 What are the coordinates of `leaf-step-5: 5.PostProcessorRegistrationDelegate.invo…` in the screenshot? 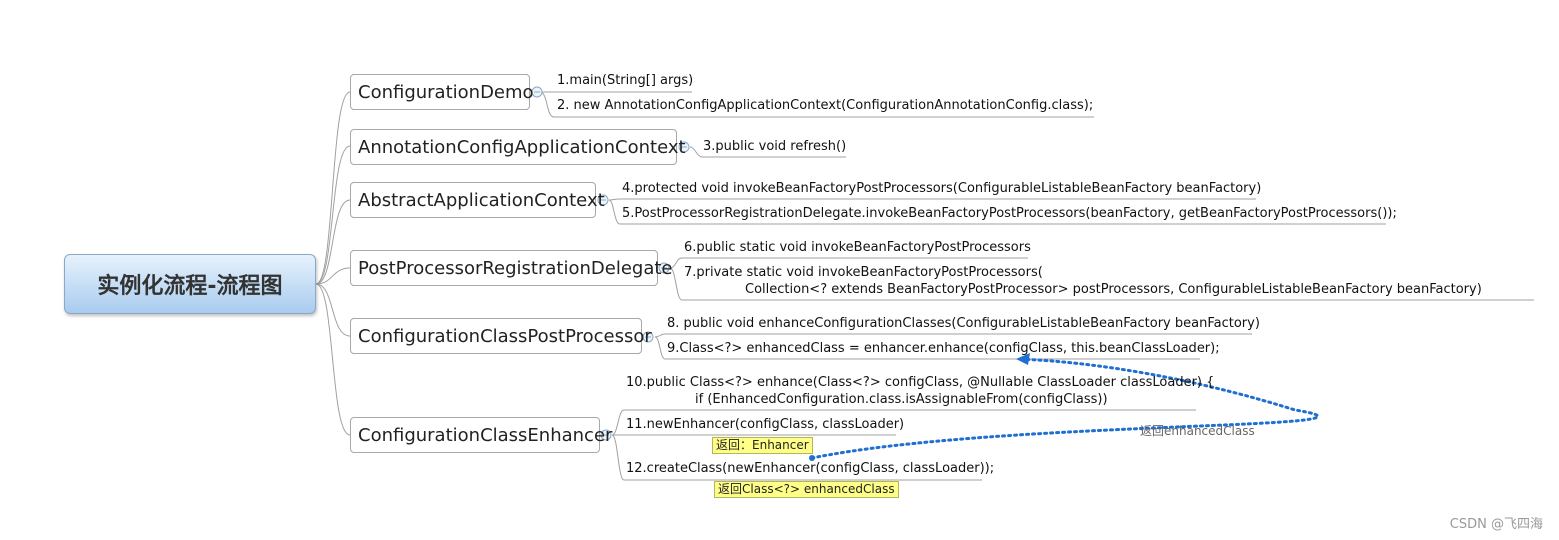 It's located at (1009, 213).